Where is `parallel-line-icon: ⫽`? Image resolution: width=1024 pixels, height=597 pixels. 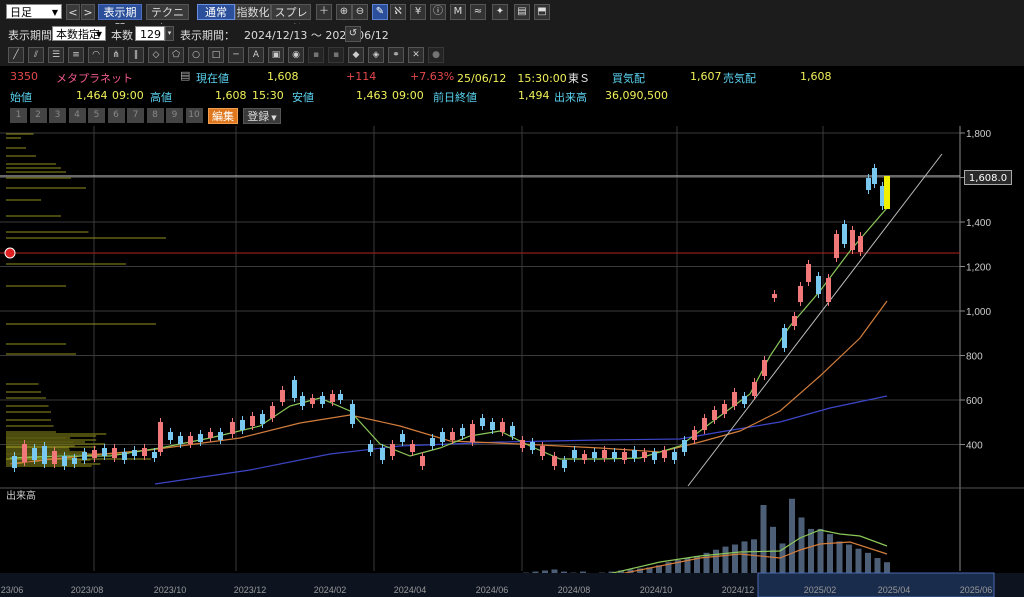
parallel-line-icon: ⫽ is located at coordinates (36, 55).